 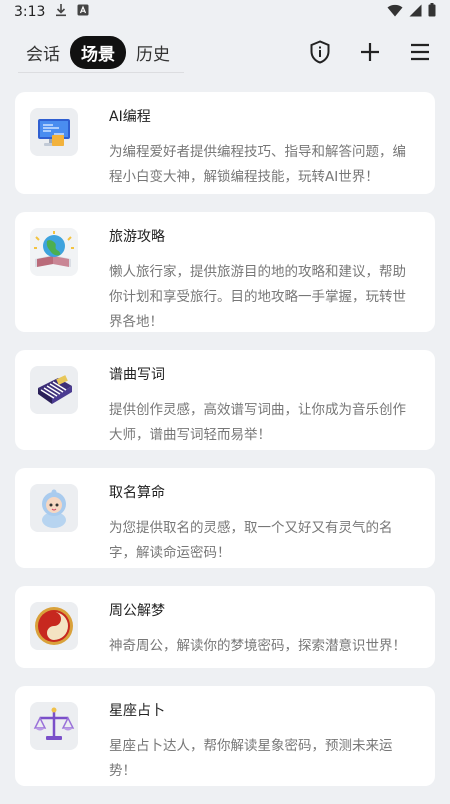 I want to click on scene-title: AI编程, so click(x=130, y=117).